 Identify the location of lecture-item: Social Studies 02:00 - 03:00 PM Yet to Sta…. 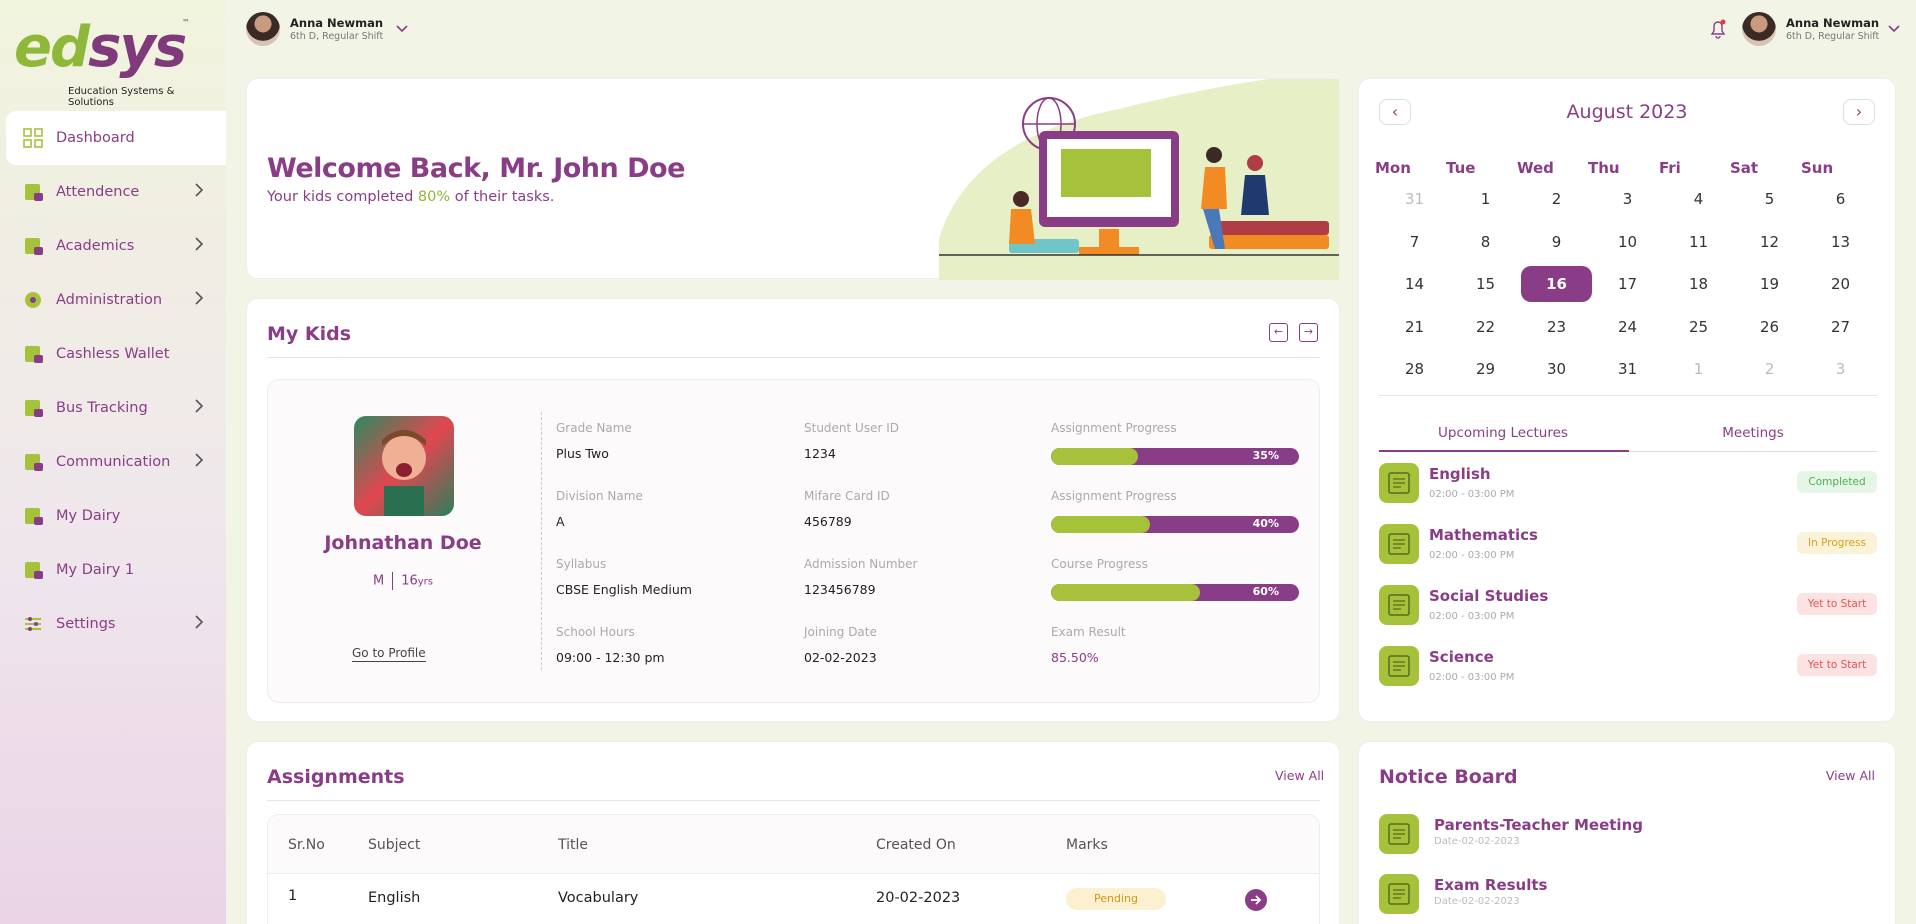
(1628, 610).